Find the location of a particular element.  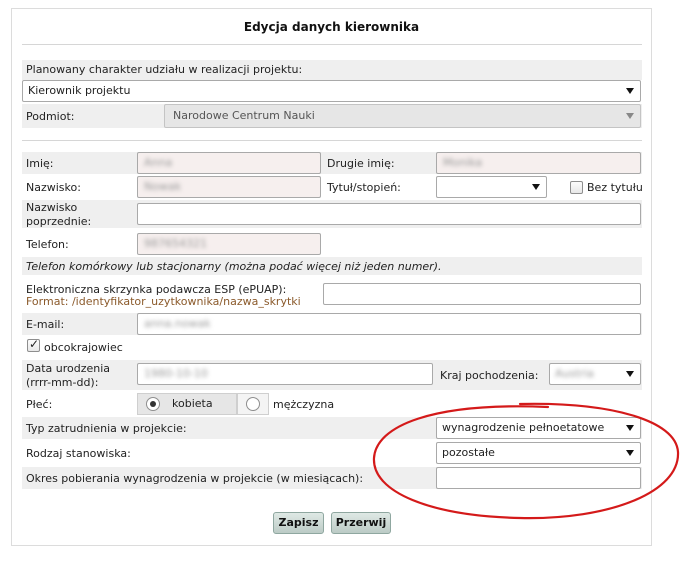

entity-select: Narodowe Centrum Nauki is located at coordinates (402, 116).